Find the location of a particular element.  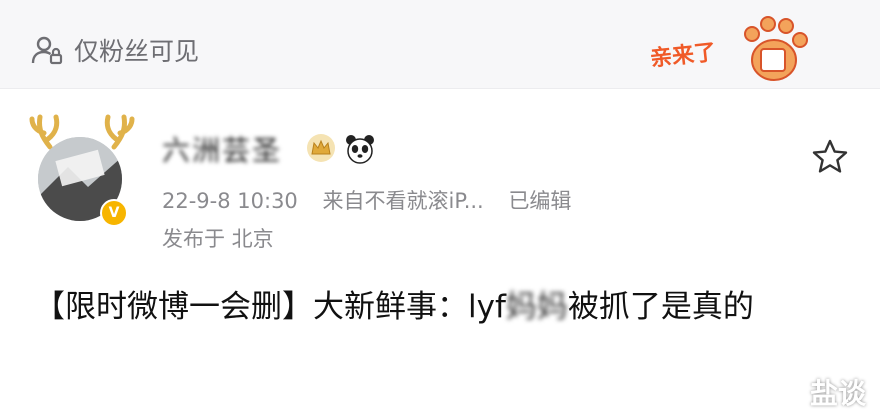

post-text-part2: 被抓了是真的 is located at coordinates (660, 307).